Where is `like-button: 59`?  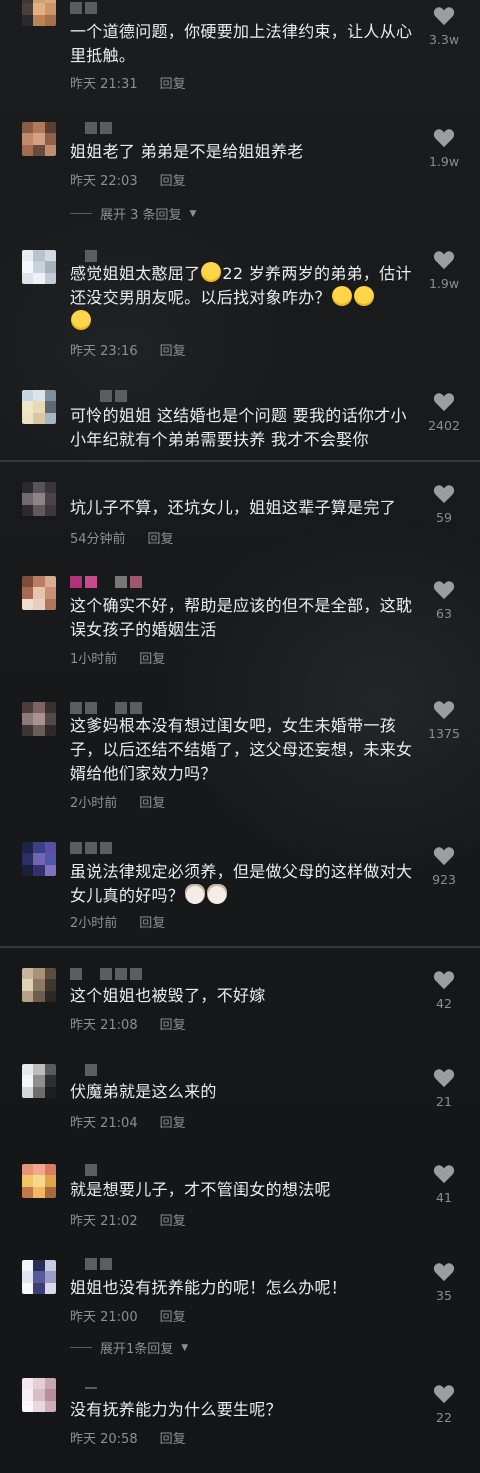
like-button: 59 is located at coordinates (444, 504).